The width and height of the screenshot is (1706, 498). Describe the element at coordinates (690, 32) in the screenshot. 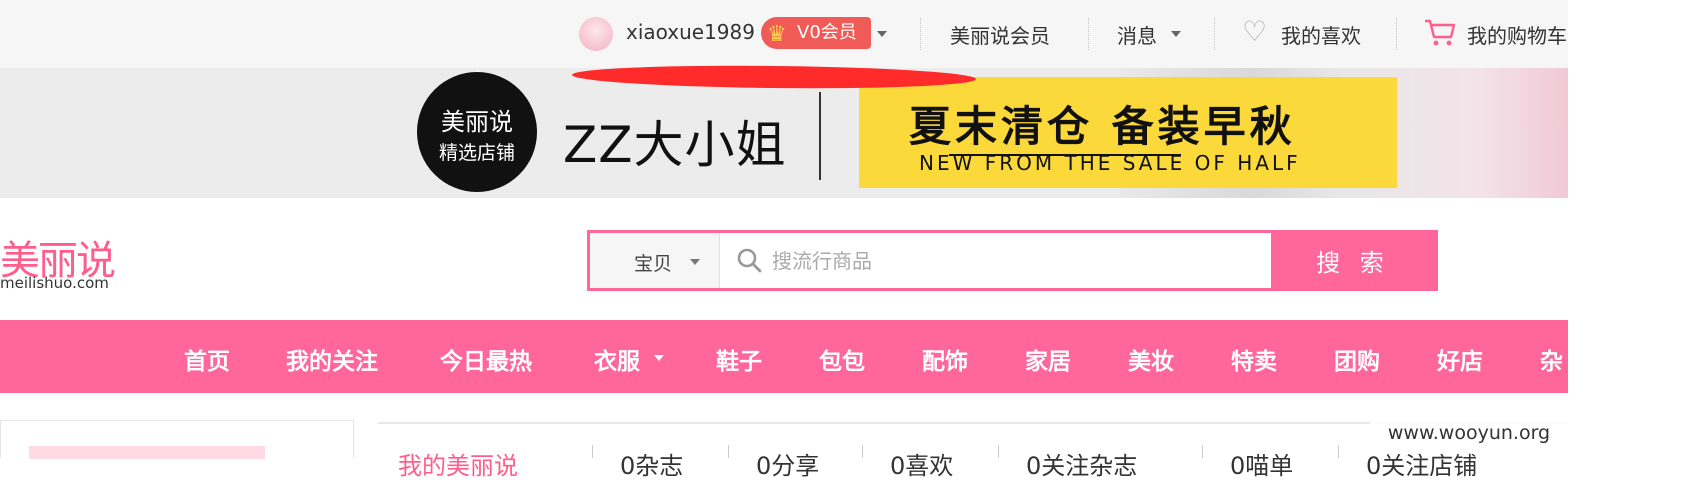

I see `username-link: xiaoxue1989` at that location.